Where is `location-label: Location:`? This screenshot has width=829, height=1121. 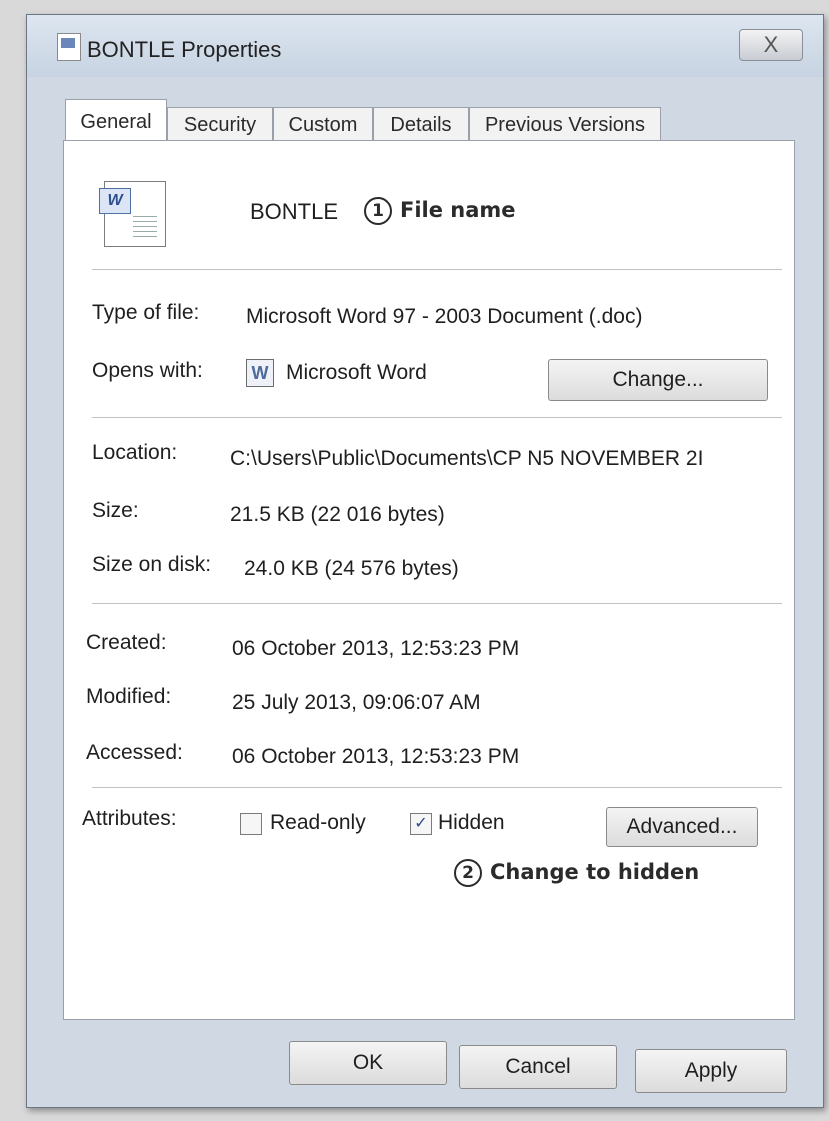 location-label: Location: is located at coordinates (135, 452).